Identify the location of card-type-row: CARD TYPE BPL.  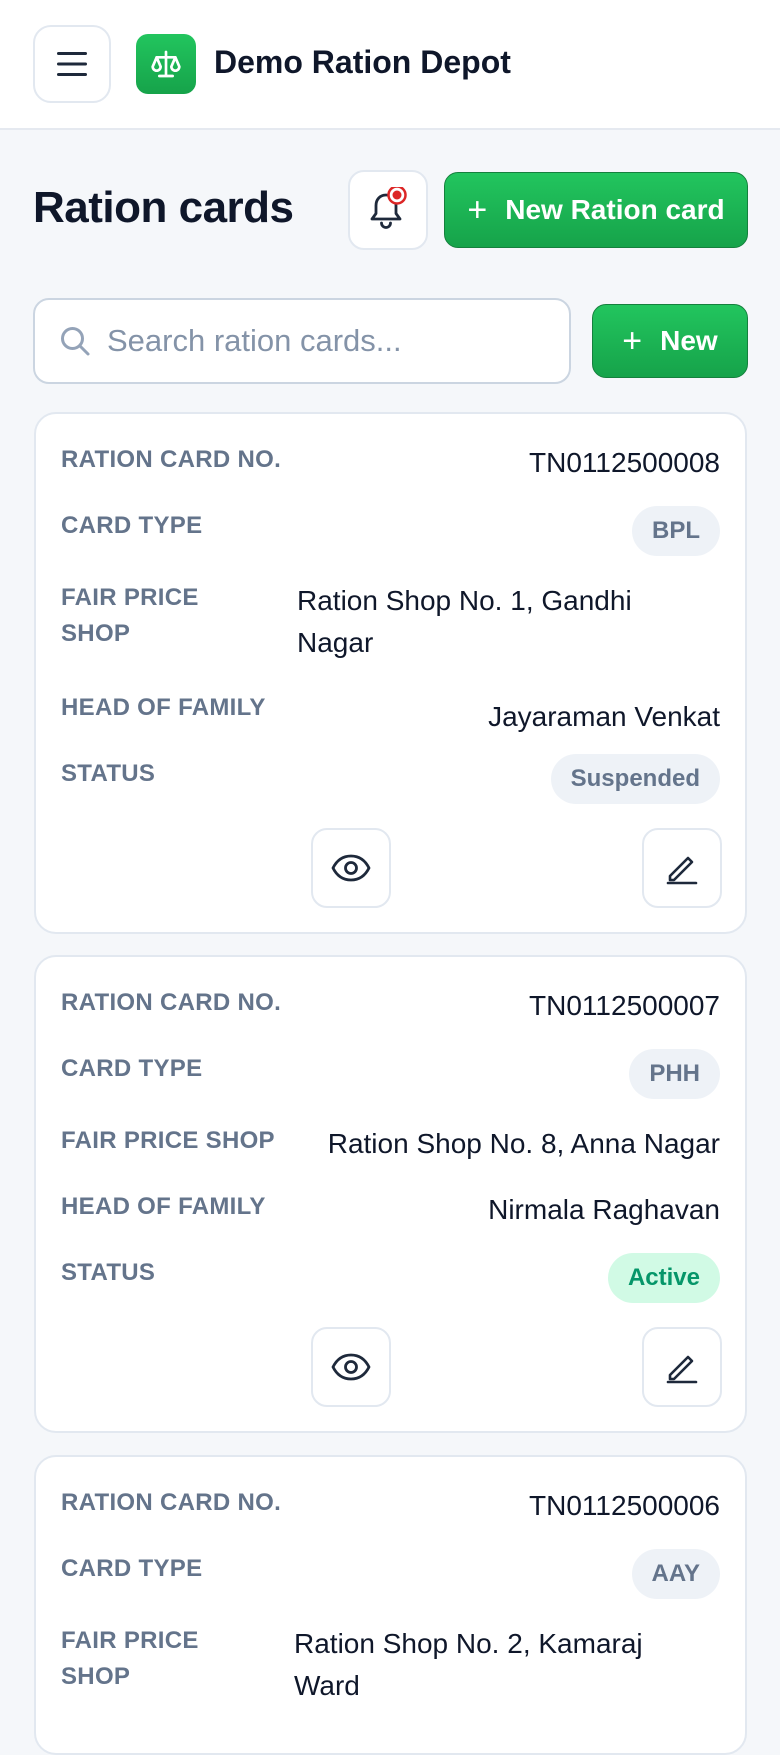
(390, 533).